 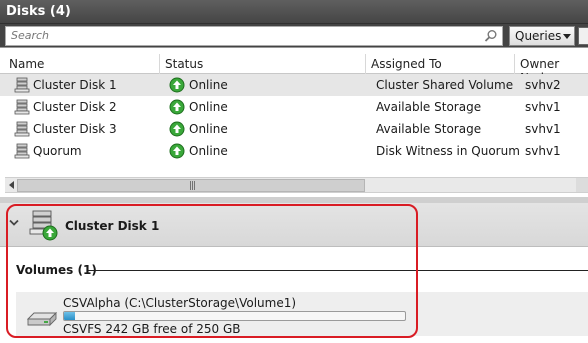 I want to click on volume-name: CSVAlpha (C:\ClusterStorage\Volume1), so click(x=180, y=303).